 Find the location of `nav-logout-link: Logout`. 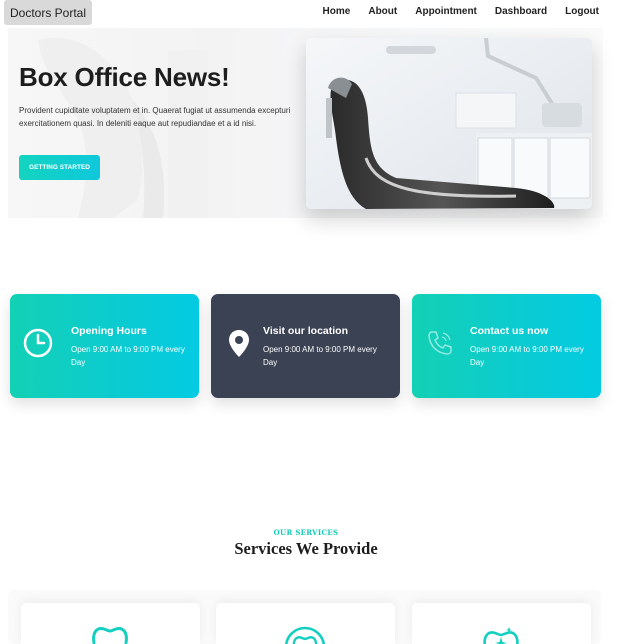

nav-logout-link: Logout is located at coordinates (582, 13).